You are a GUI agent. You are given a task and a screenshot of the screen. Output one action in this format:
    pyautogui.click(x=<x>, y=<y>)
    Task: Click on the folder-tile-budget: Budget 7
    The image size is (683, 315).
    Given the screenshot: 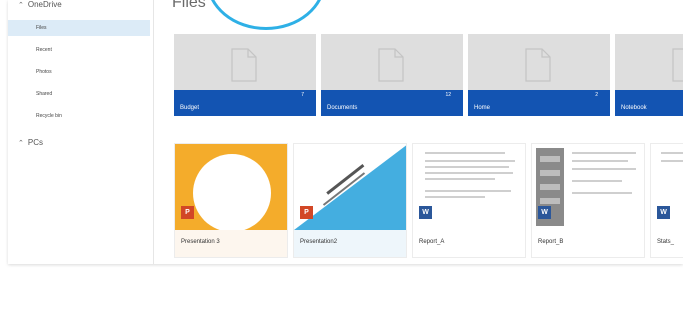 What is the action you would take?
    pyautogui.click(x=245, y=75)
    